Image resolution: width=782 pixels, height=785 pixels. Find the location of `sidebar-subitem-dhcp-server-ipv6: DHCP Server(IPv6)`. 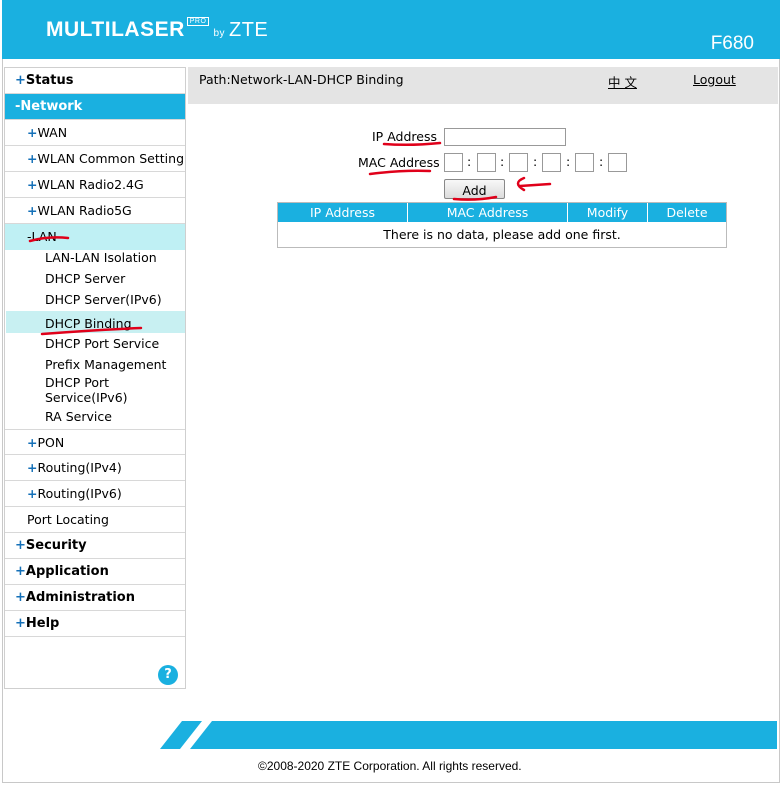

sidebar-subitem-dhcp-server-ipv6: DHCP Server(IPv6) is located at coordinates (103, 299).